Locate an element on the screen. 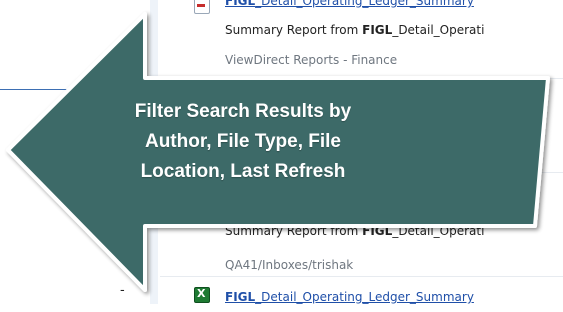 The image size is (563, 312). result-location: QA41/Inboxes/trishak is located at coordinates (289, 265).